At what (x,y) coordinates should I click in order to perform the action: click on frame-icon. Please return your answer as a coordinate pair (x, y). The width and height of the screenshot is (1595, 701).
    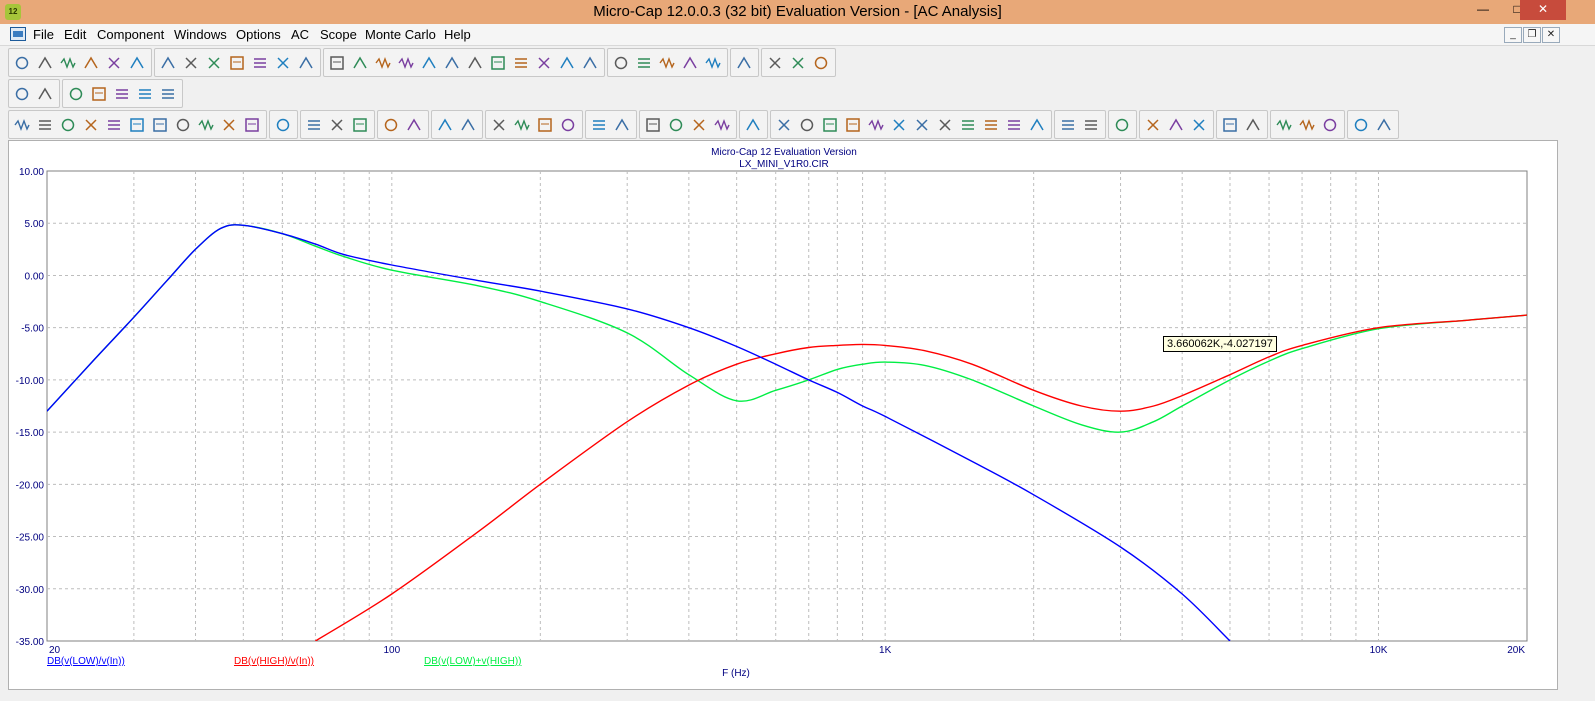
    Looking at the image, I should click on (445, 125).